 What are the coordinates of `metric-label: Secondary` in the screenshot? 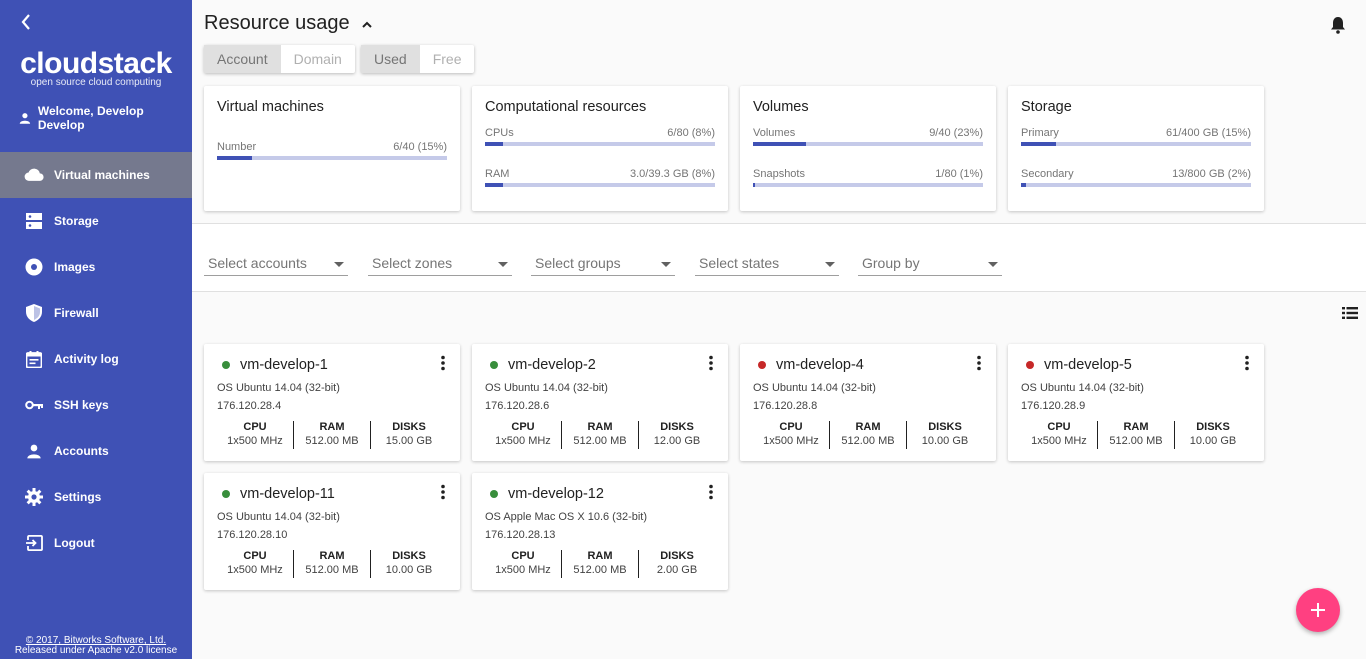 It's located at (1047, 174).